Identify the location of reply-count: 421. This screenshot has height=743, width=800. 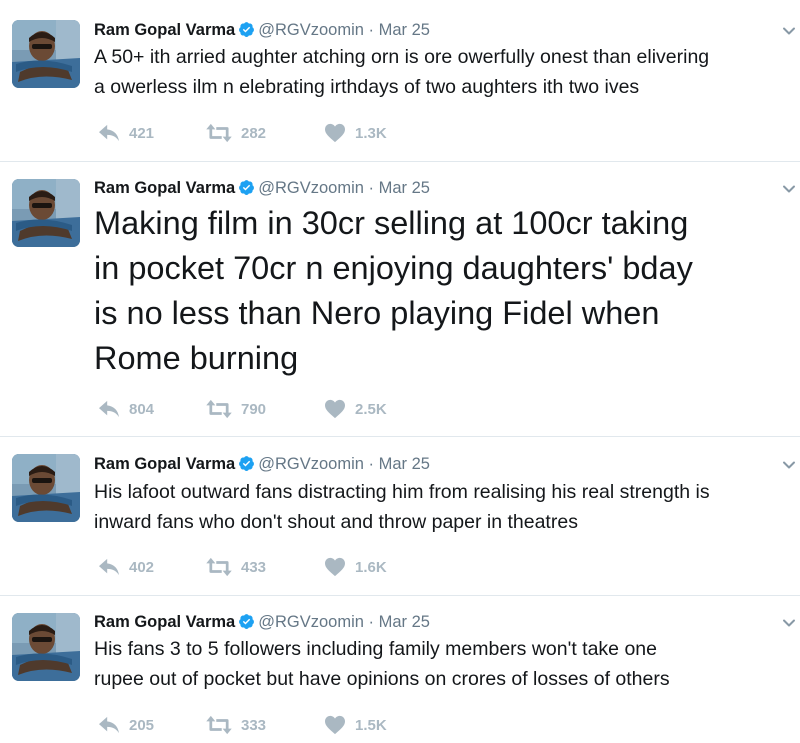
(142, 133).